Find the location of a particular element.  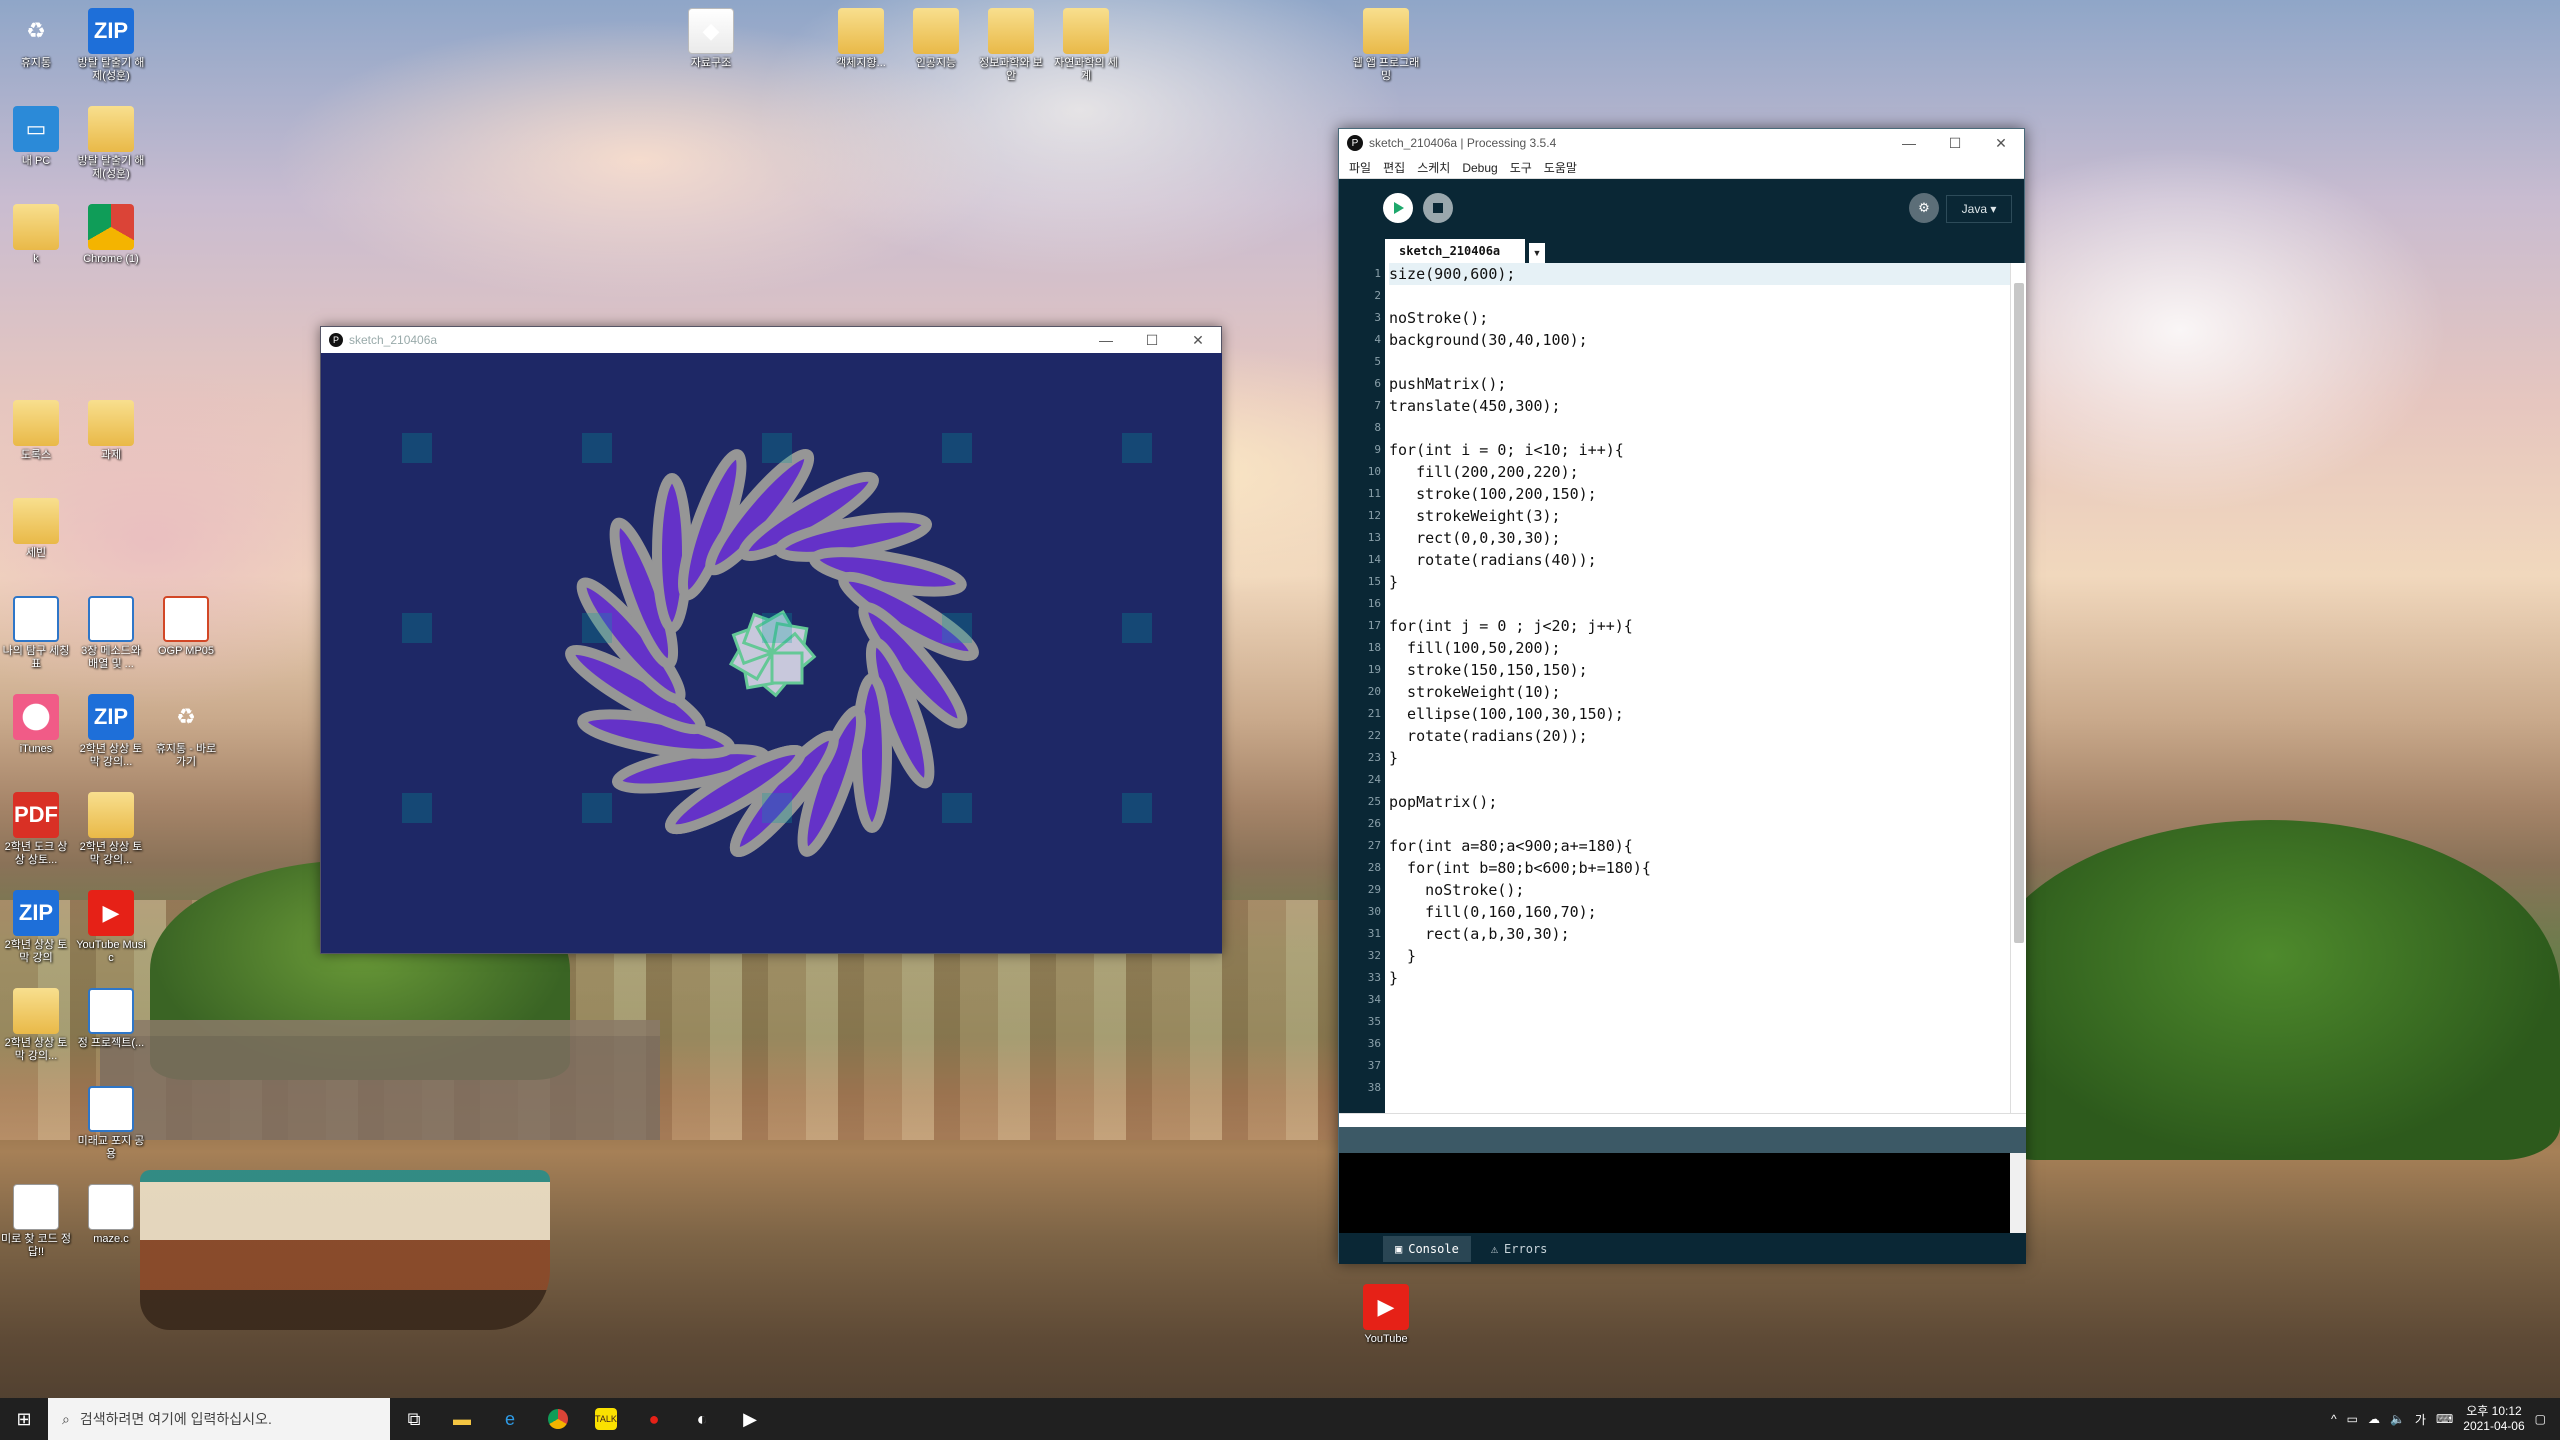

desktop-icon: ♻ 휴지통 - 바로 가기 is located at coordinates (186, 731).